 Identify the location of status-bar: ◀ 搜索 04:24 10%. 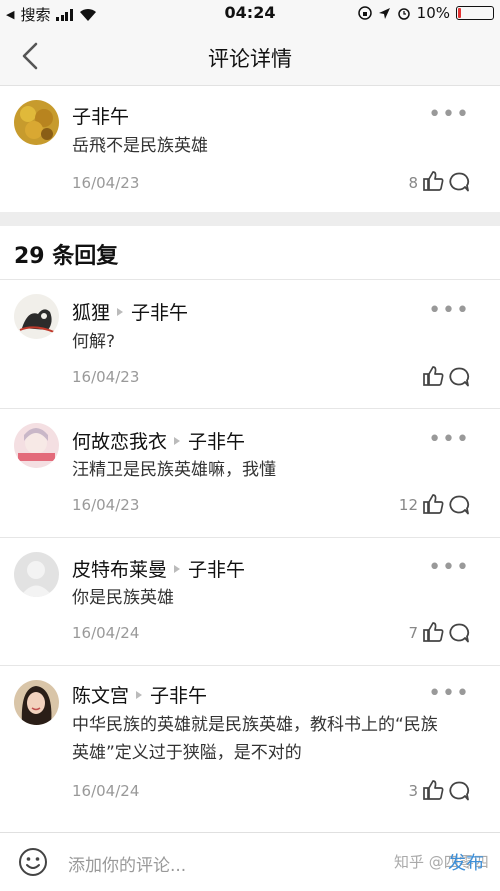
(250, 14).